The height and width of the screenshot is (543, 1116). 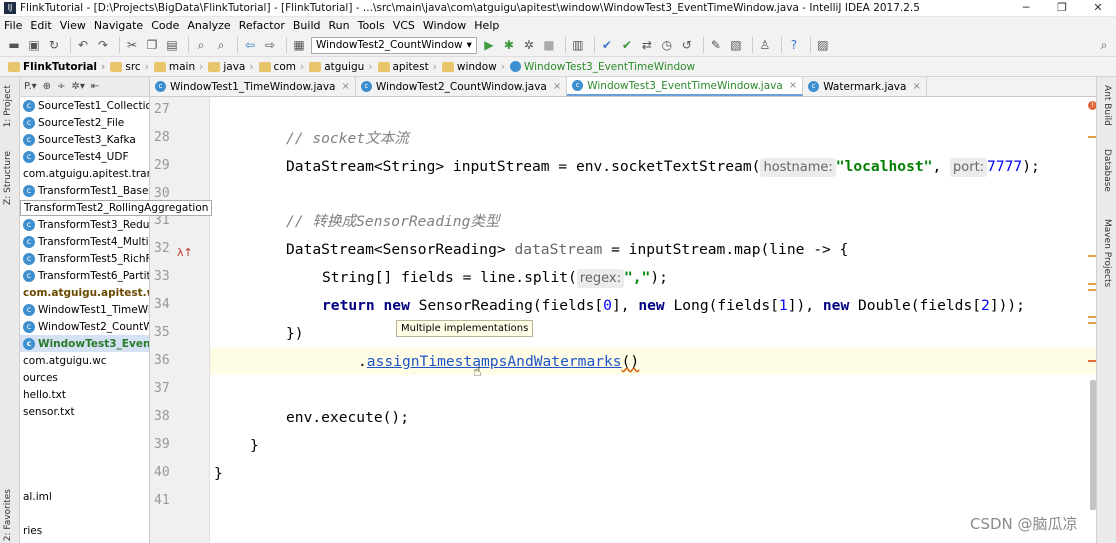 What do you see at coordinates (283, 67) in the screenshot?
I see `breadcrumb-item: com ›` at bounding box center [283, 67].